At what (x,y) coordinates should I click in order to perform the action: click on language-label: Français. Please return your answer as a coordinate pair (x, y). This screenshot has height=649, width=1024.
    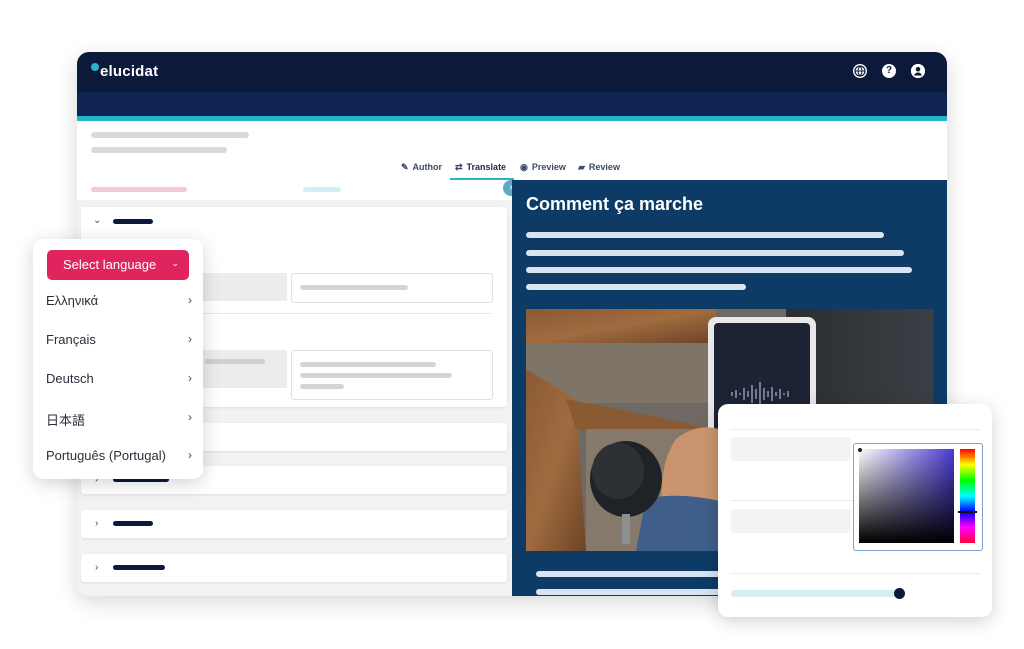
    Looking at the image, I should click on (71, 339).